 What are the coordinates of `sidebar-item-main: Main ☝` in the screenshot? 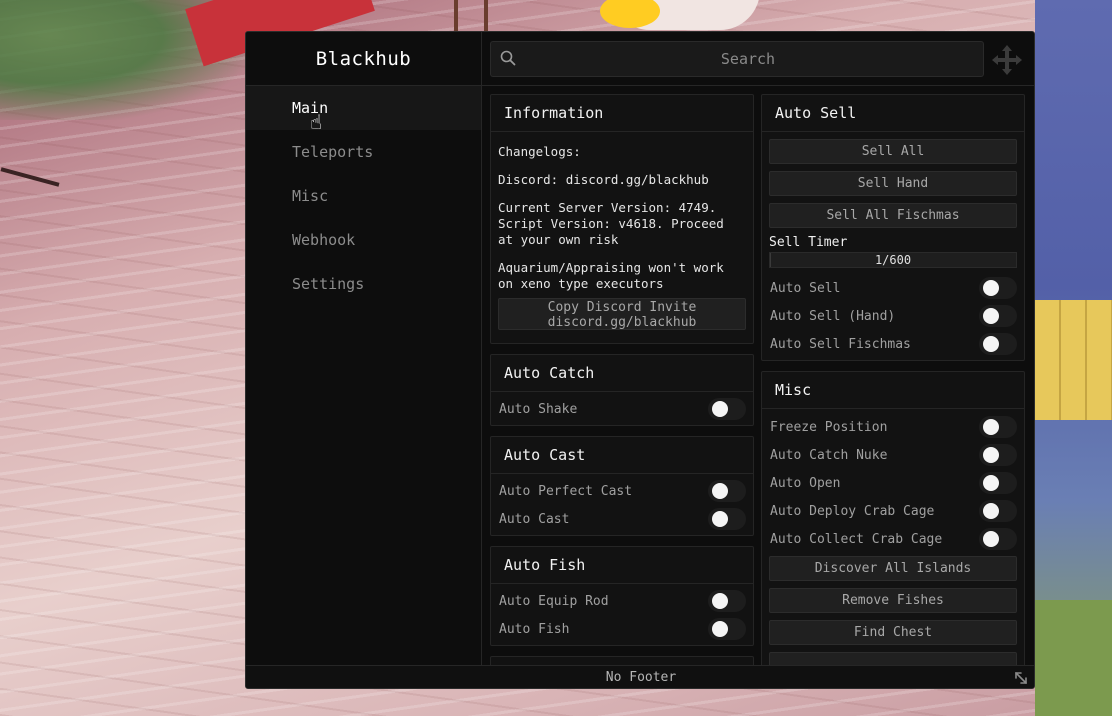 It's located at (363, 110).